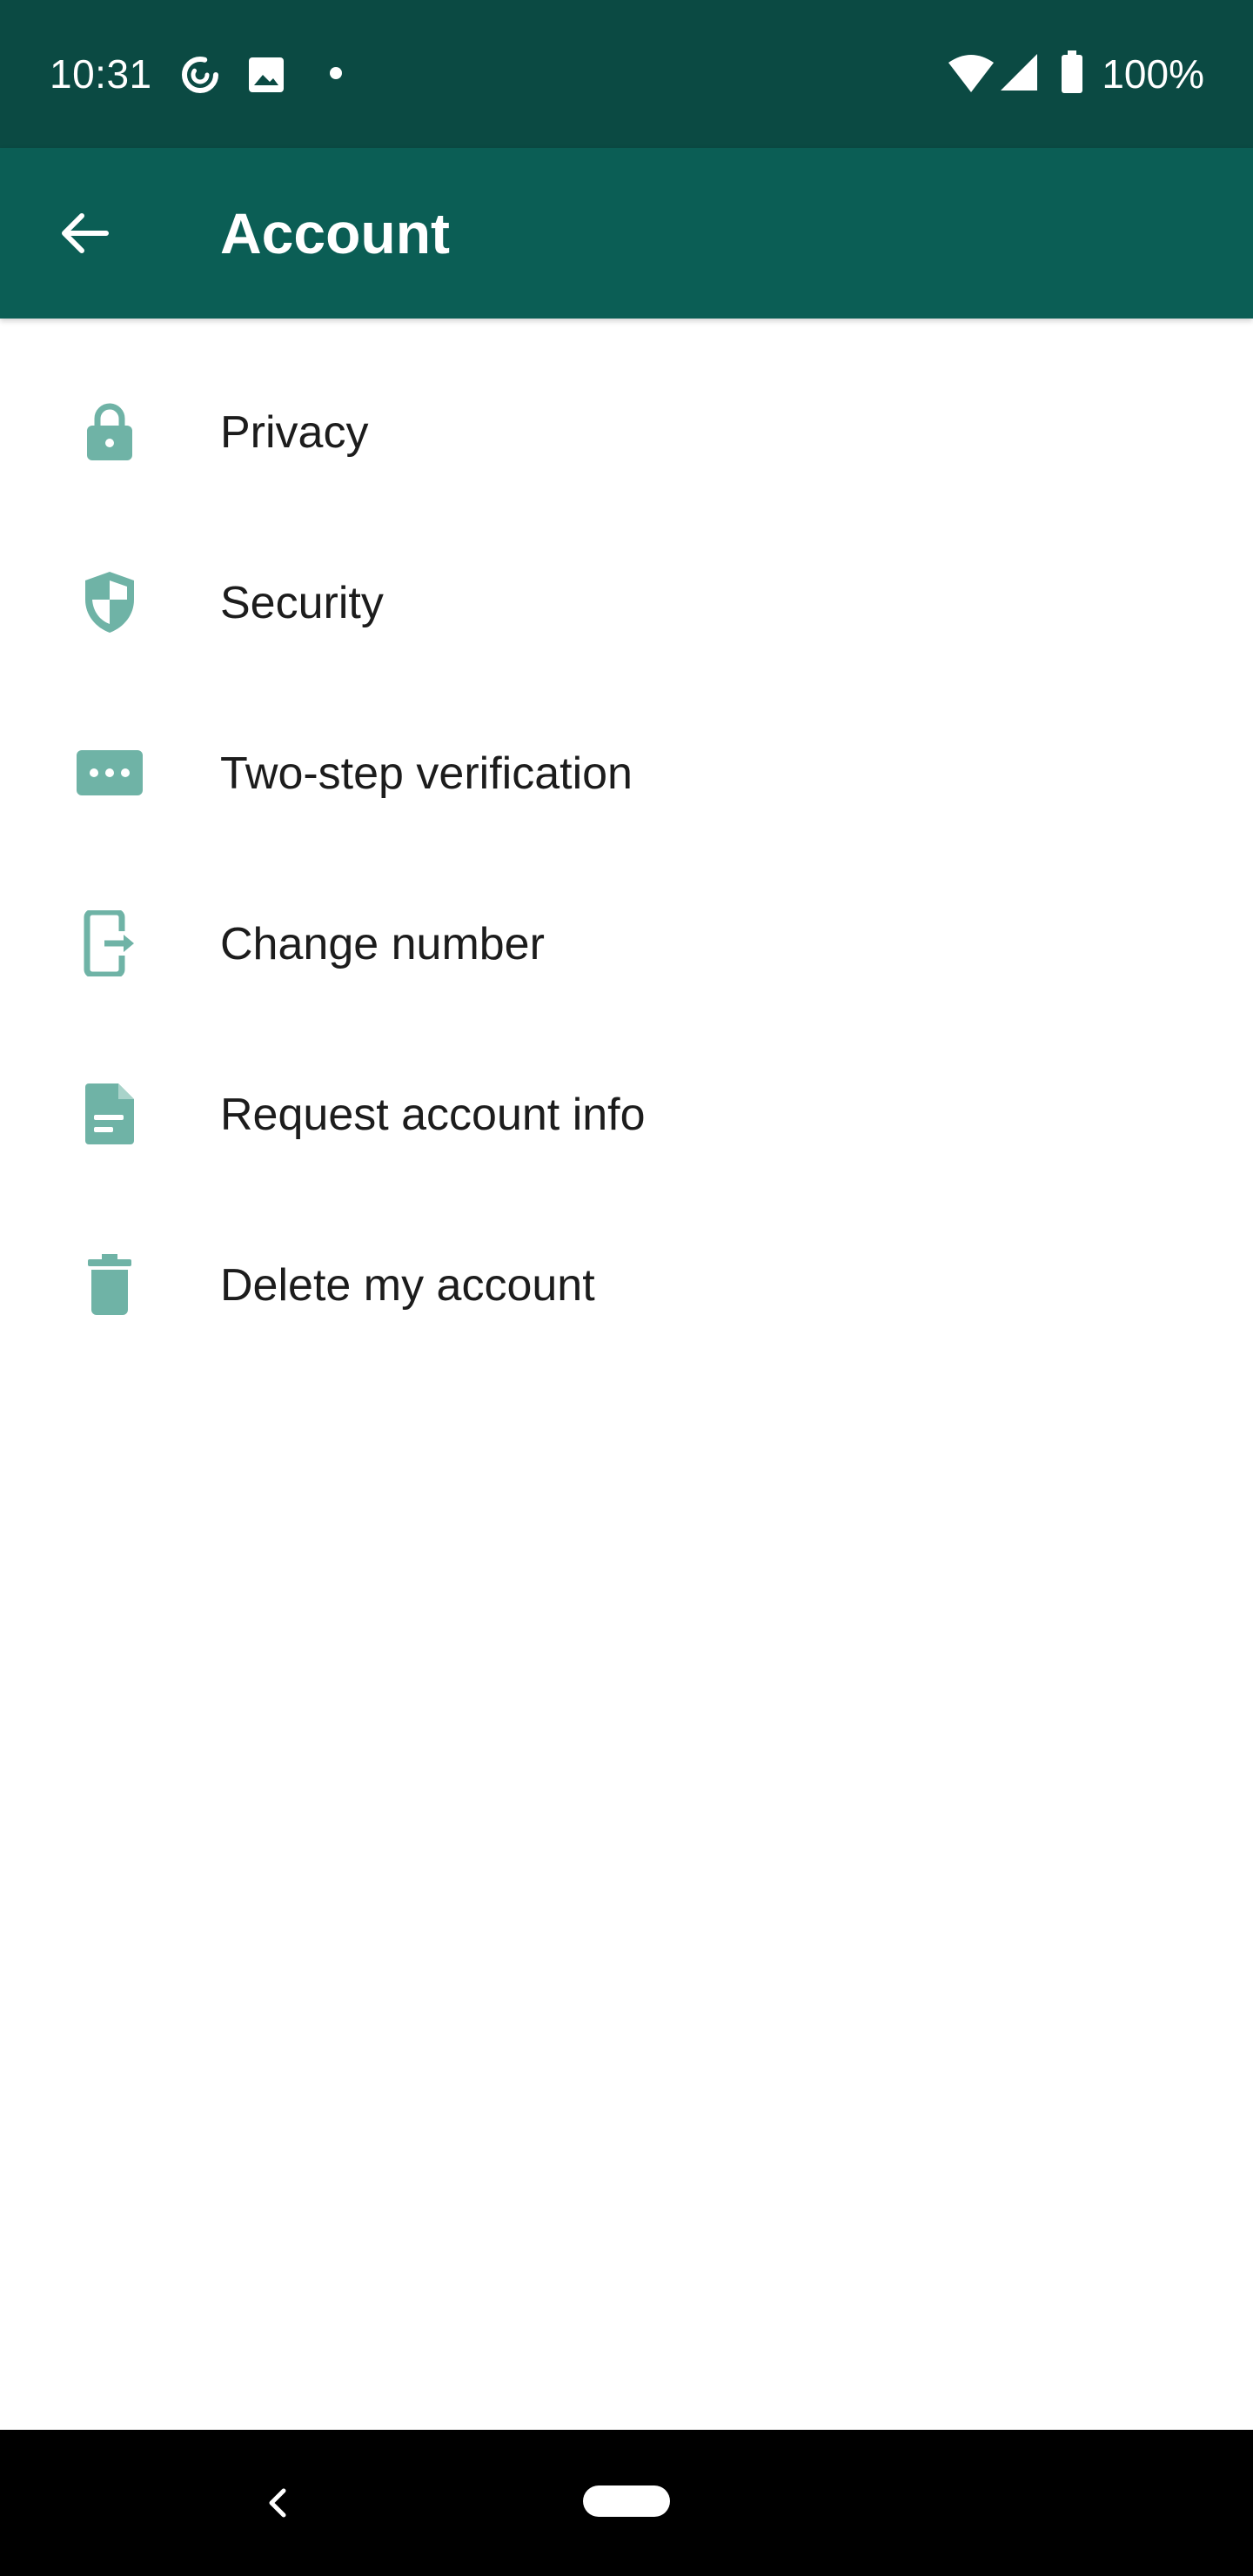 This screenshot has width=1253, height=2576. I want to click on page-title: Account, so click(335, 233).